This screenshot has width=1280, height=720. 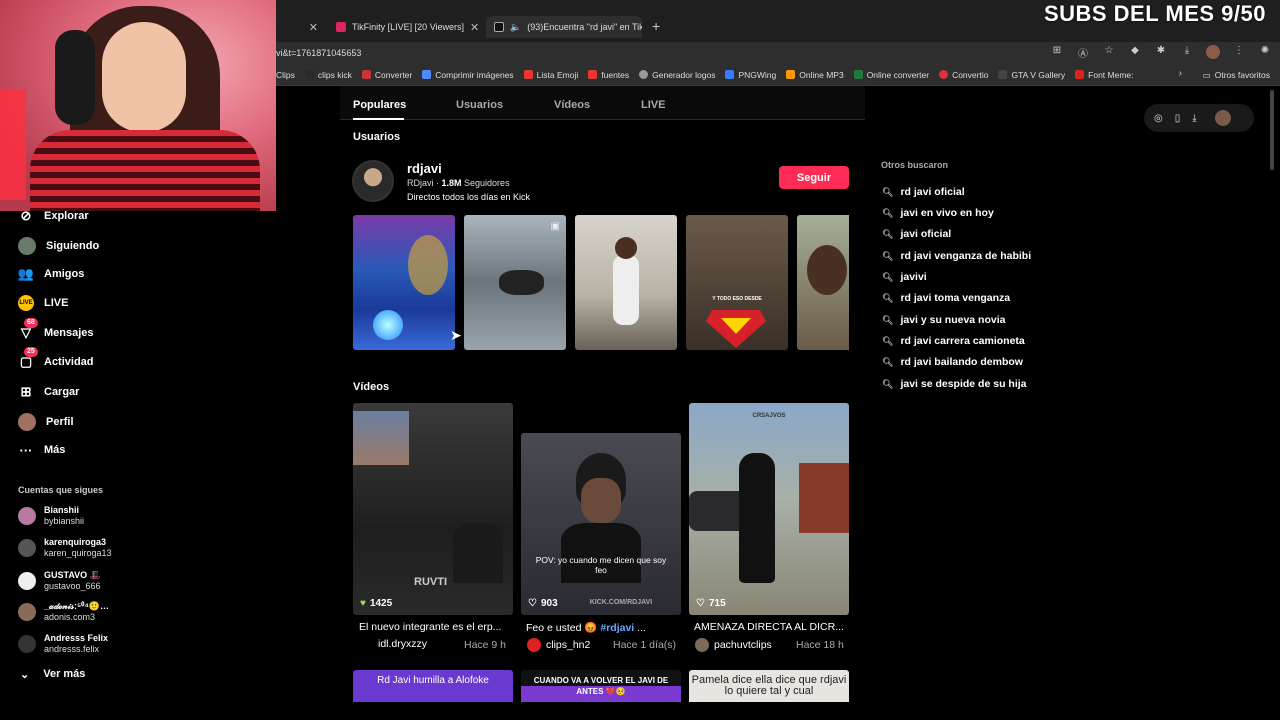 I want to click on tab-populares: Populares, so click(x=379, y=105).